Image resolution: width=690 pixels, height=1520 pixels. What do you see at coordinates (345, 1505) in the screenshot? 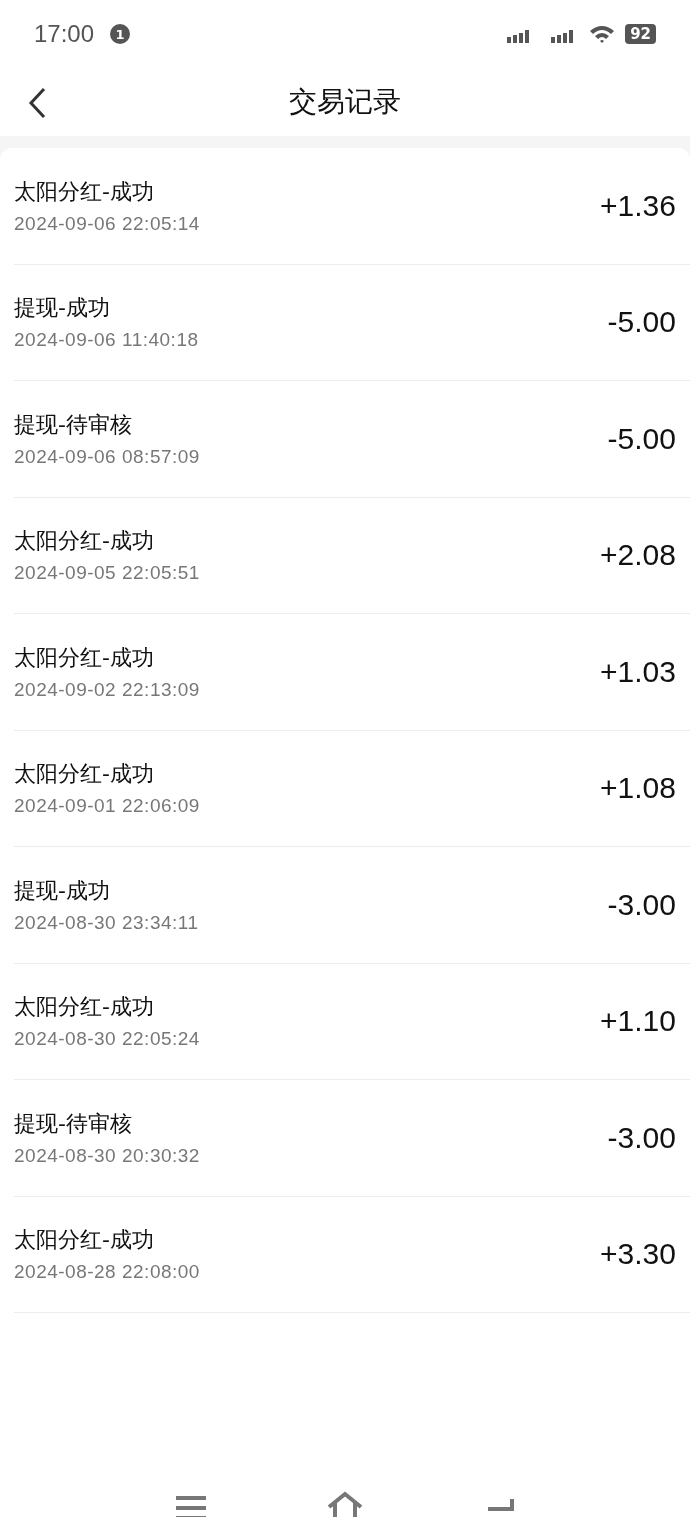
I see `home-icon` at bounding box center [345, 1505].